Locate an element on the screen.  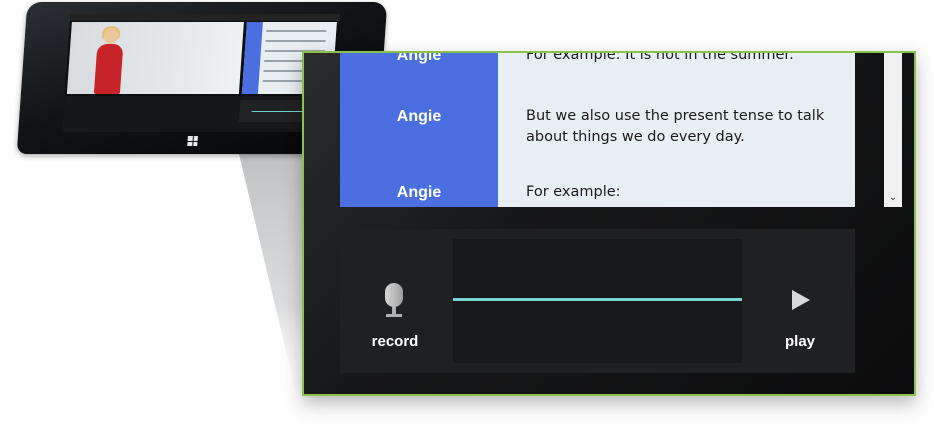
transcript-line: For example: is located at coordinates (573, 192).